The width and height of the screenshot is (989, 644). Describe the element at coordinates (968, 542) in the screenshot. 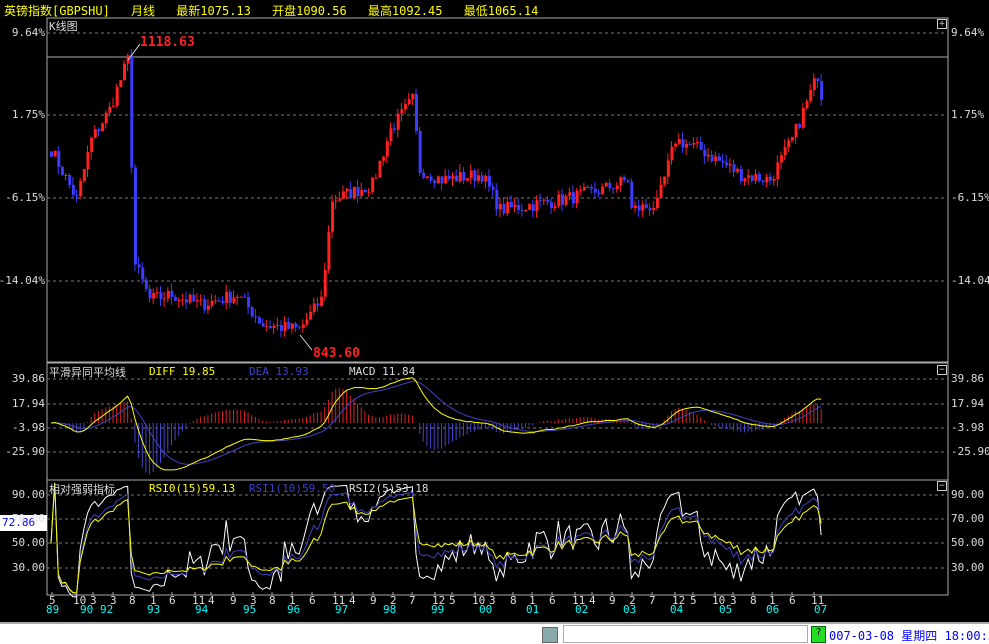

I see `rsi-ytick-right: 50.00` at that location.